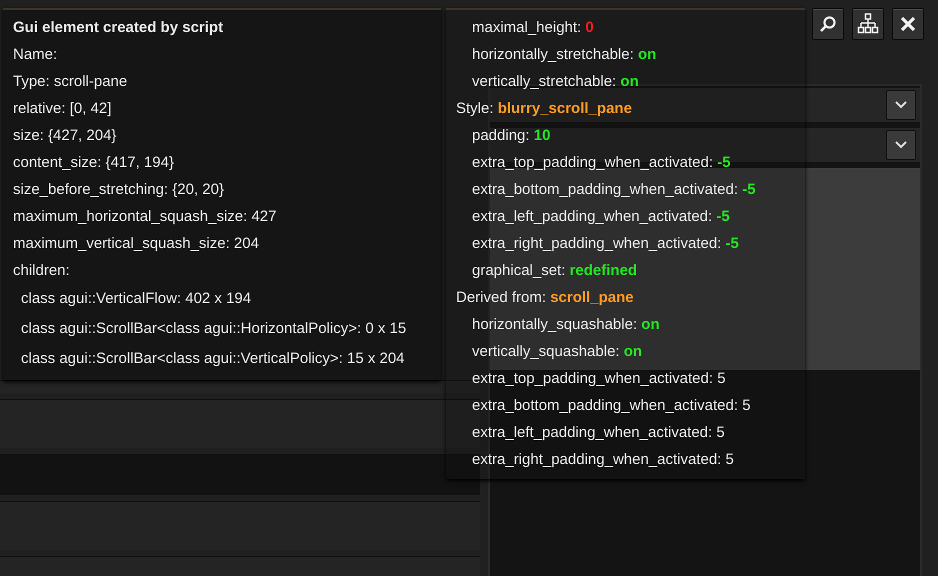  What do you see at coordinates (136, 244) in the screenshot?
I see `property-line: maximum_vertical_squash_size: 204` at bounding box center [136, 244].